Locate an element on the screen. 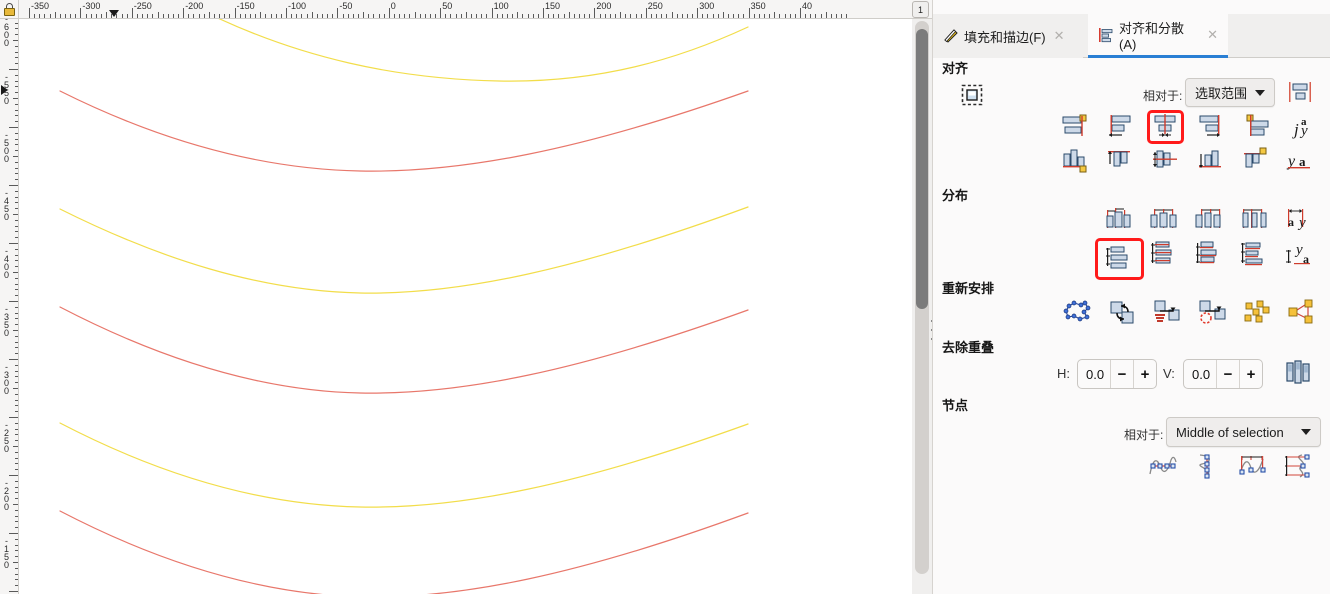 Image resolution: width=1330 pixels, height=594 pixels. ruler-label: -600 is located at coordinates (6, 33).